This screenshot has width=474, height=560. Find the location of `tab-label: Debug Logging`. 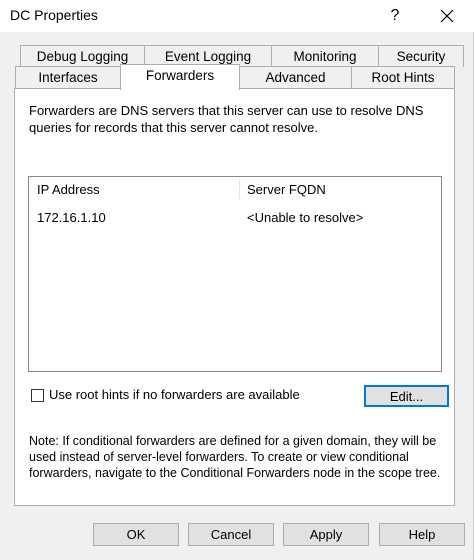

tab-label: Debug Logging is located at coordinates (82, 56).